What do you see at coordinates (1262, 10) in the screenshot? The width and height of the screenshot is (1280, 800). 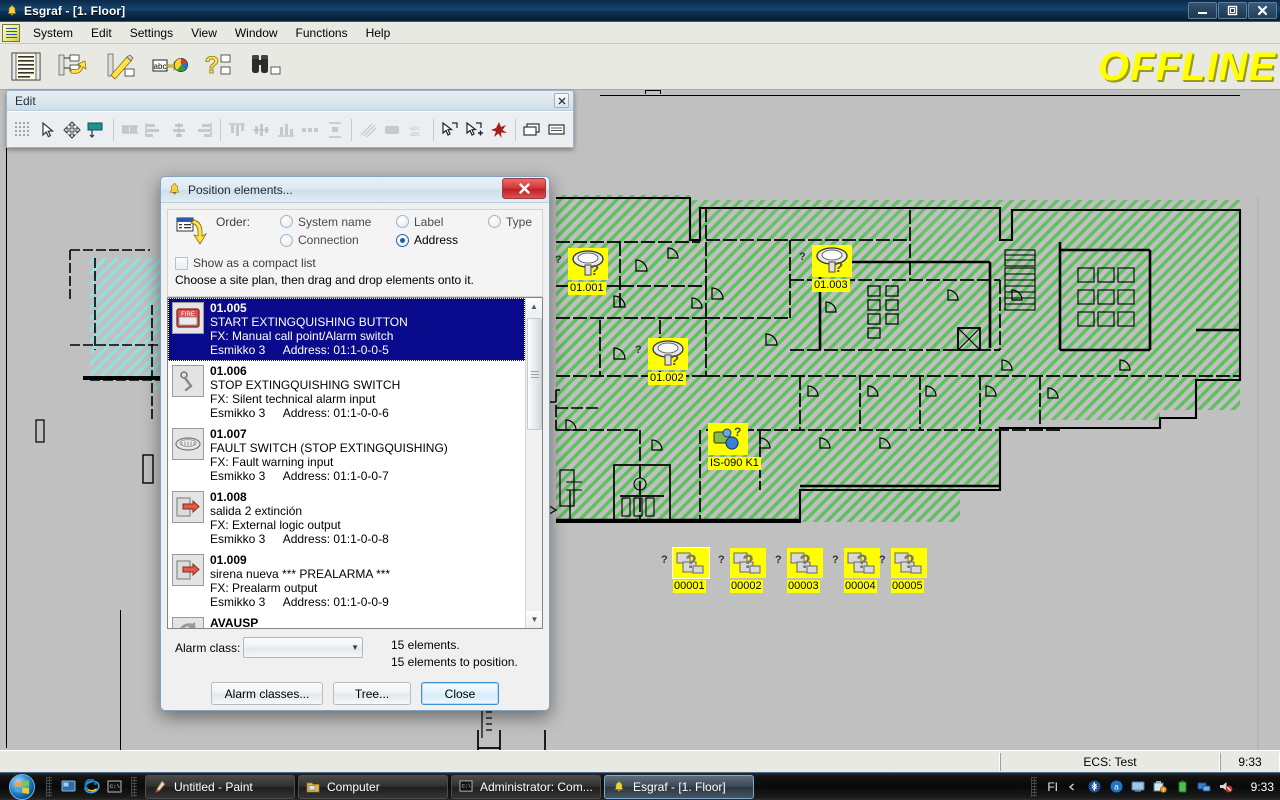 I see `close-button` at bounding box center [1262, 10].